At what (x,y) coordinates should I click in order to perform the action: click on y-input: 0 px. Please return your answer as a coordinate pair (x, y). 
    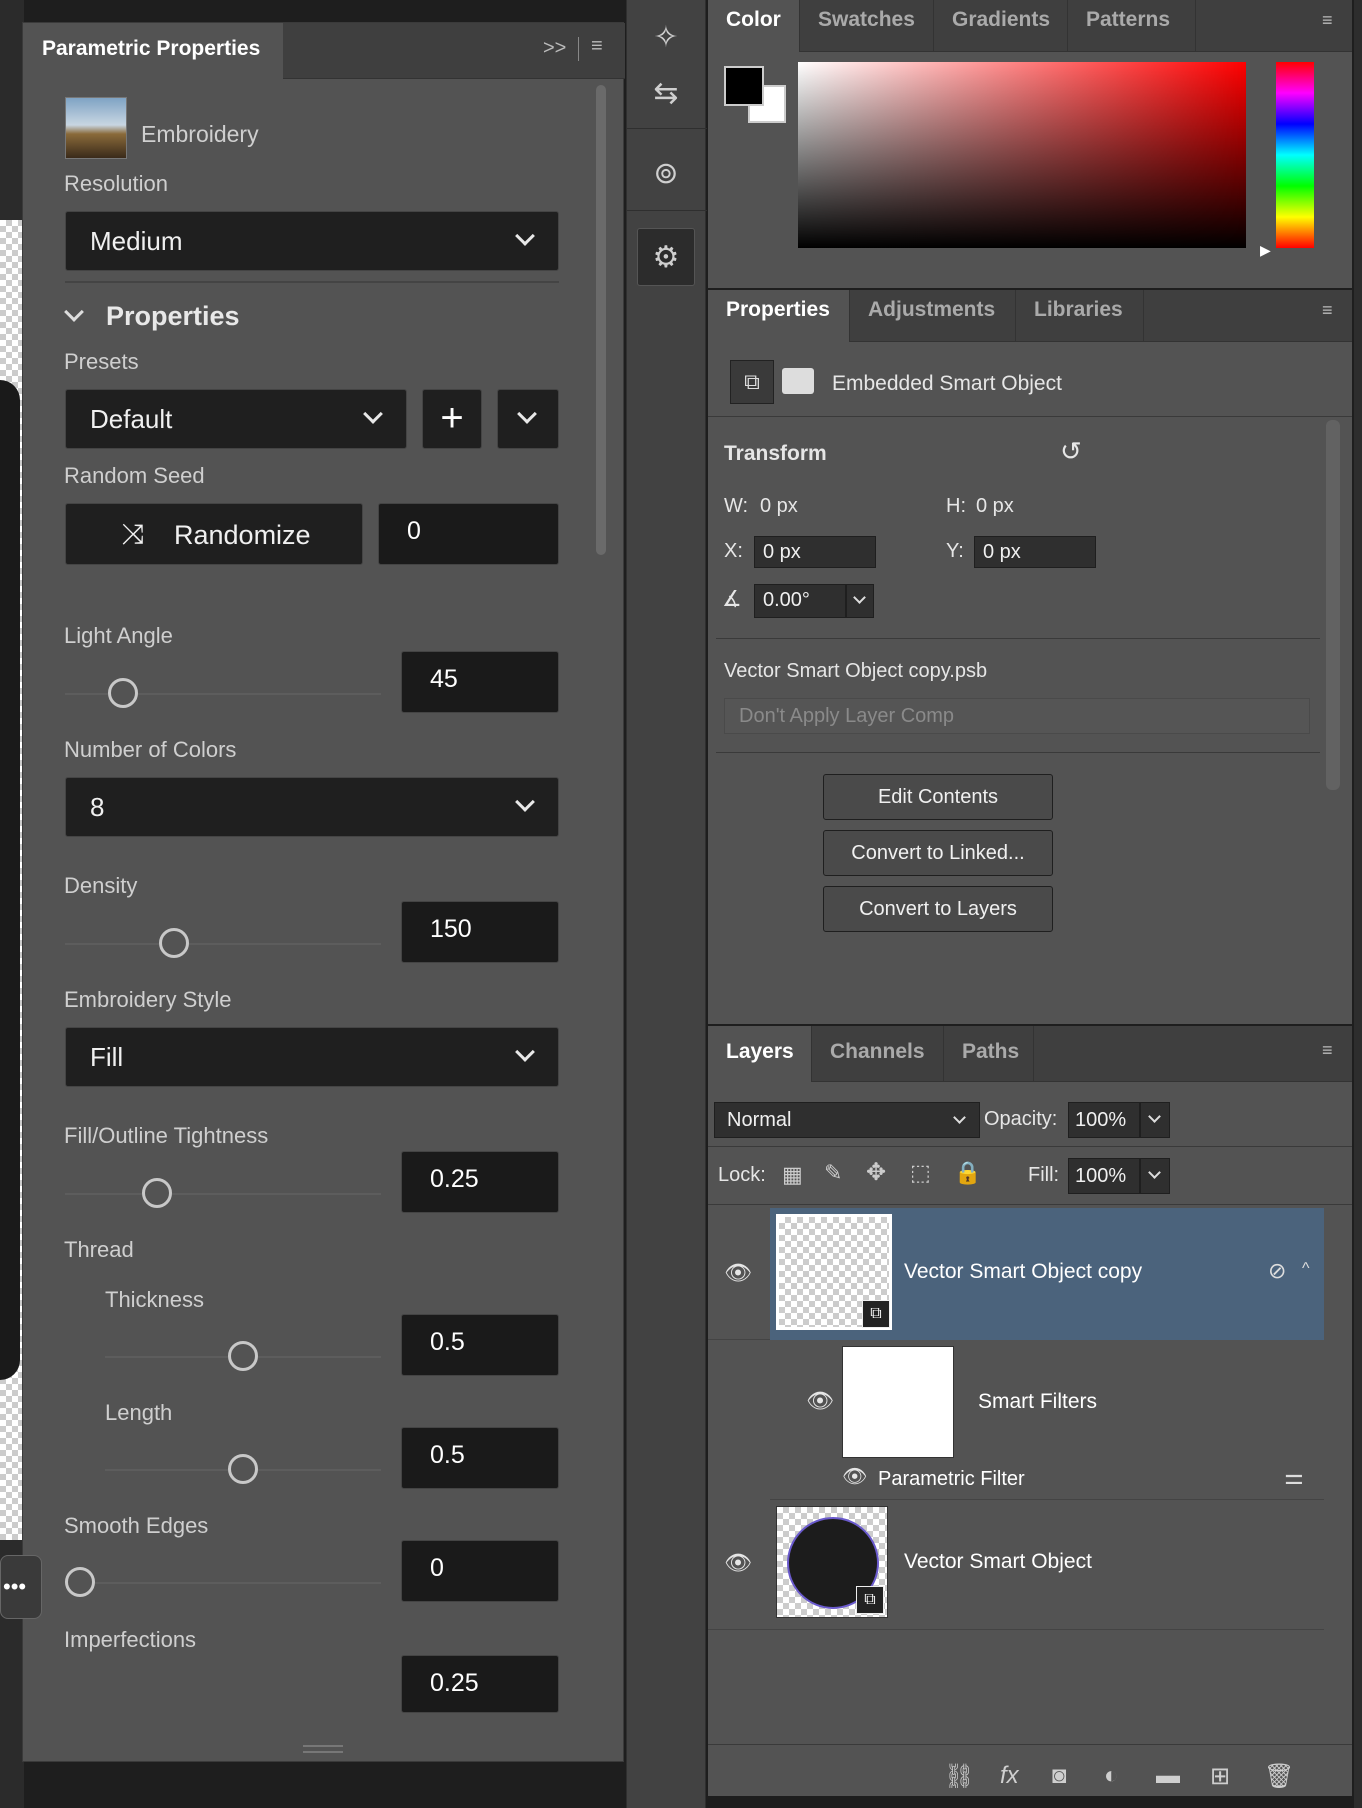
    Looking at the image, I should click on (1035, 552).